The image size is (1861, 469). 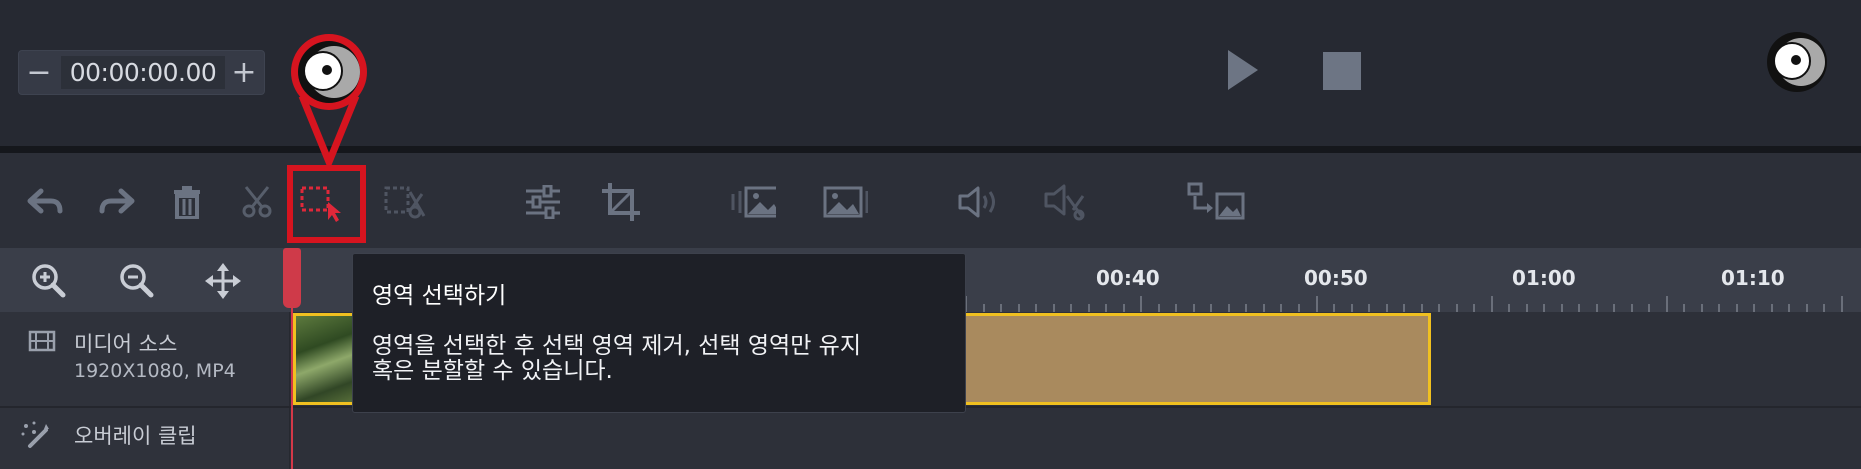 I want to click on move-arrows-icon, so click(x=223, y=281).